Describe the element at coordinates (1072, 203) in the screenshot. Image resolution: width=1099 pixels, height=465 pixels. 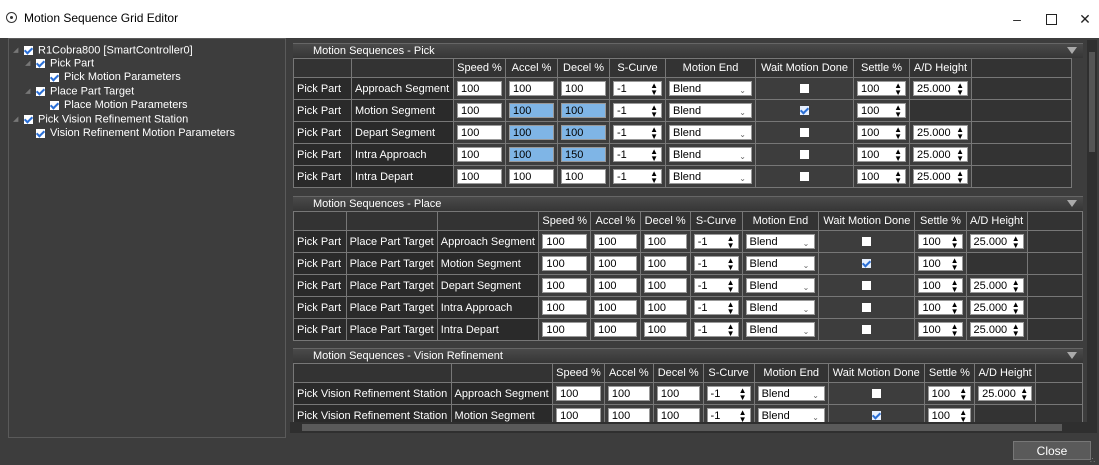
I see `collapse-triangle-icon` at that location.